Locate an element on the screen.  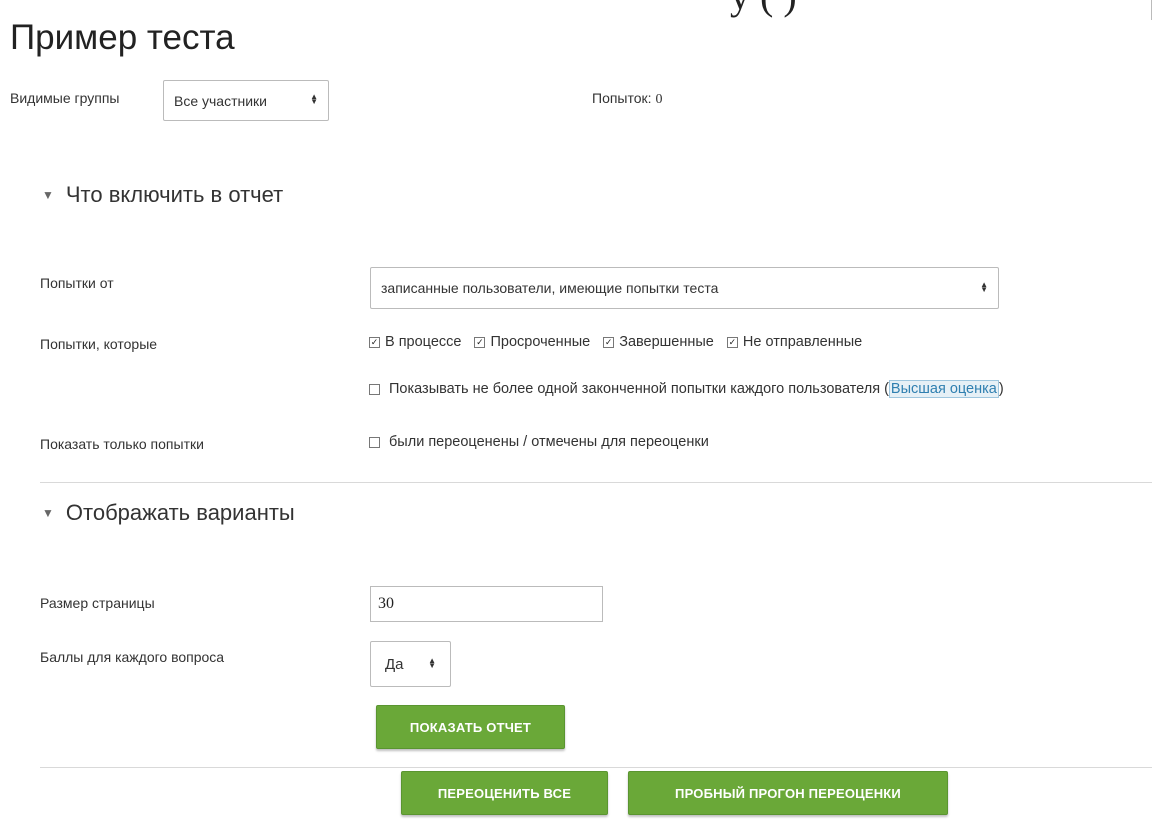
page-title: Пример теста is located at coordinates (122, 37).